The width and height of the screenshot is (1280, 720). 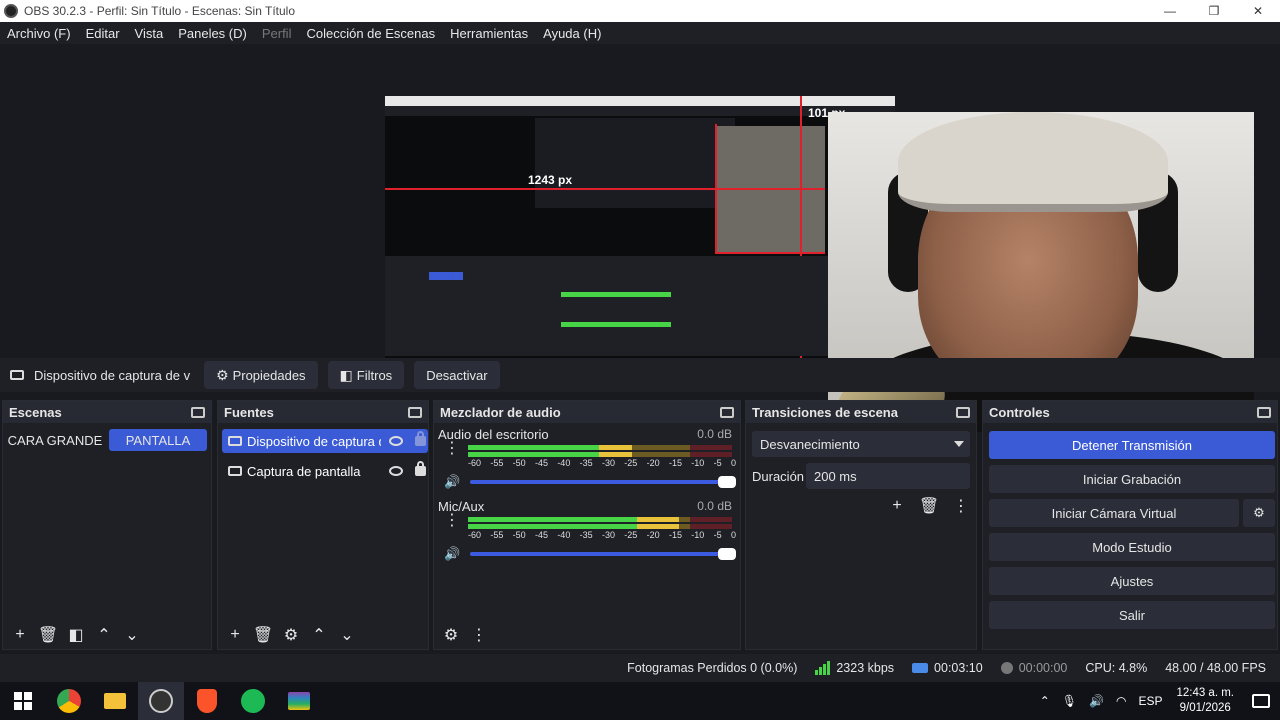 I want to click on source-item-screen-capture: Captura de pantalla, so click(x=325, y=471).